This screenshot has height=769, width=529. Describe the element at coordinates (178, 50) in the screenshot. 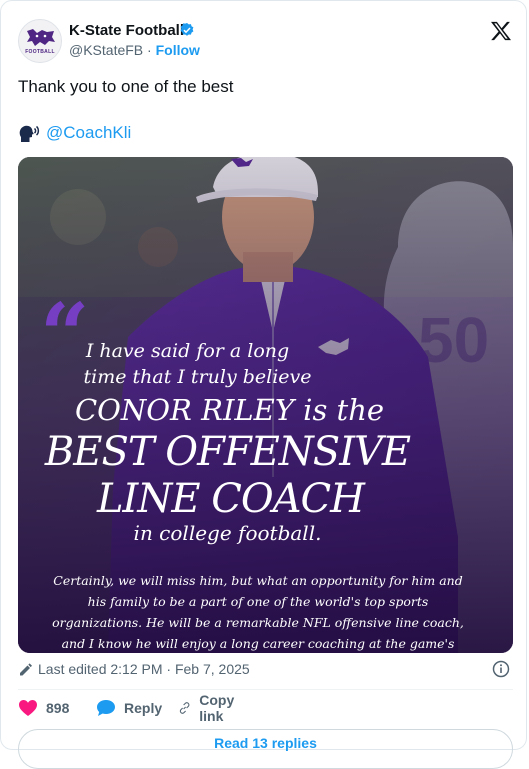

I see `follow-button: Follow` at that location.